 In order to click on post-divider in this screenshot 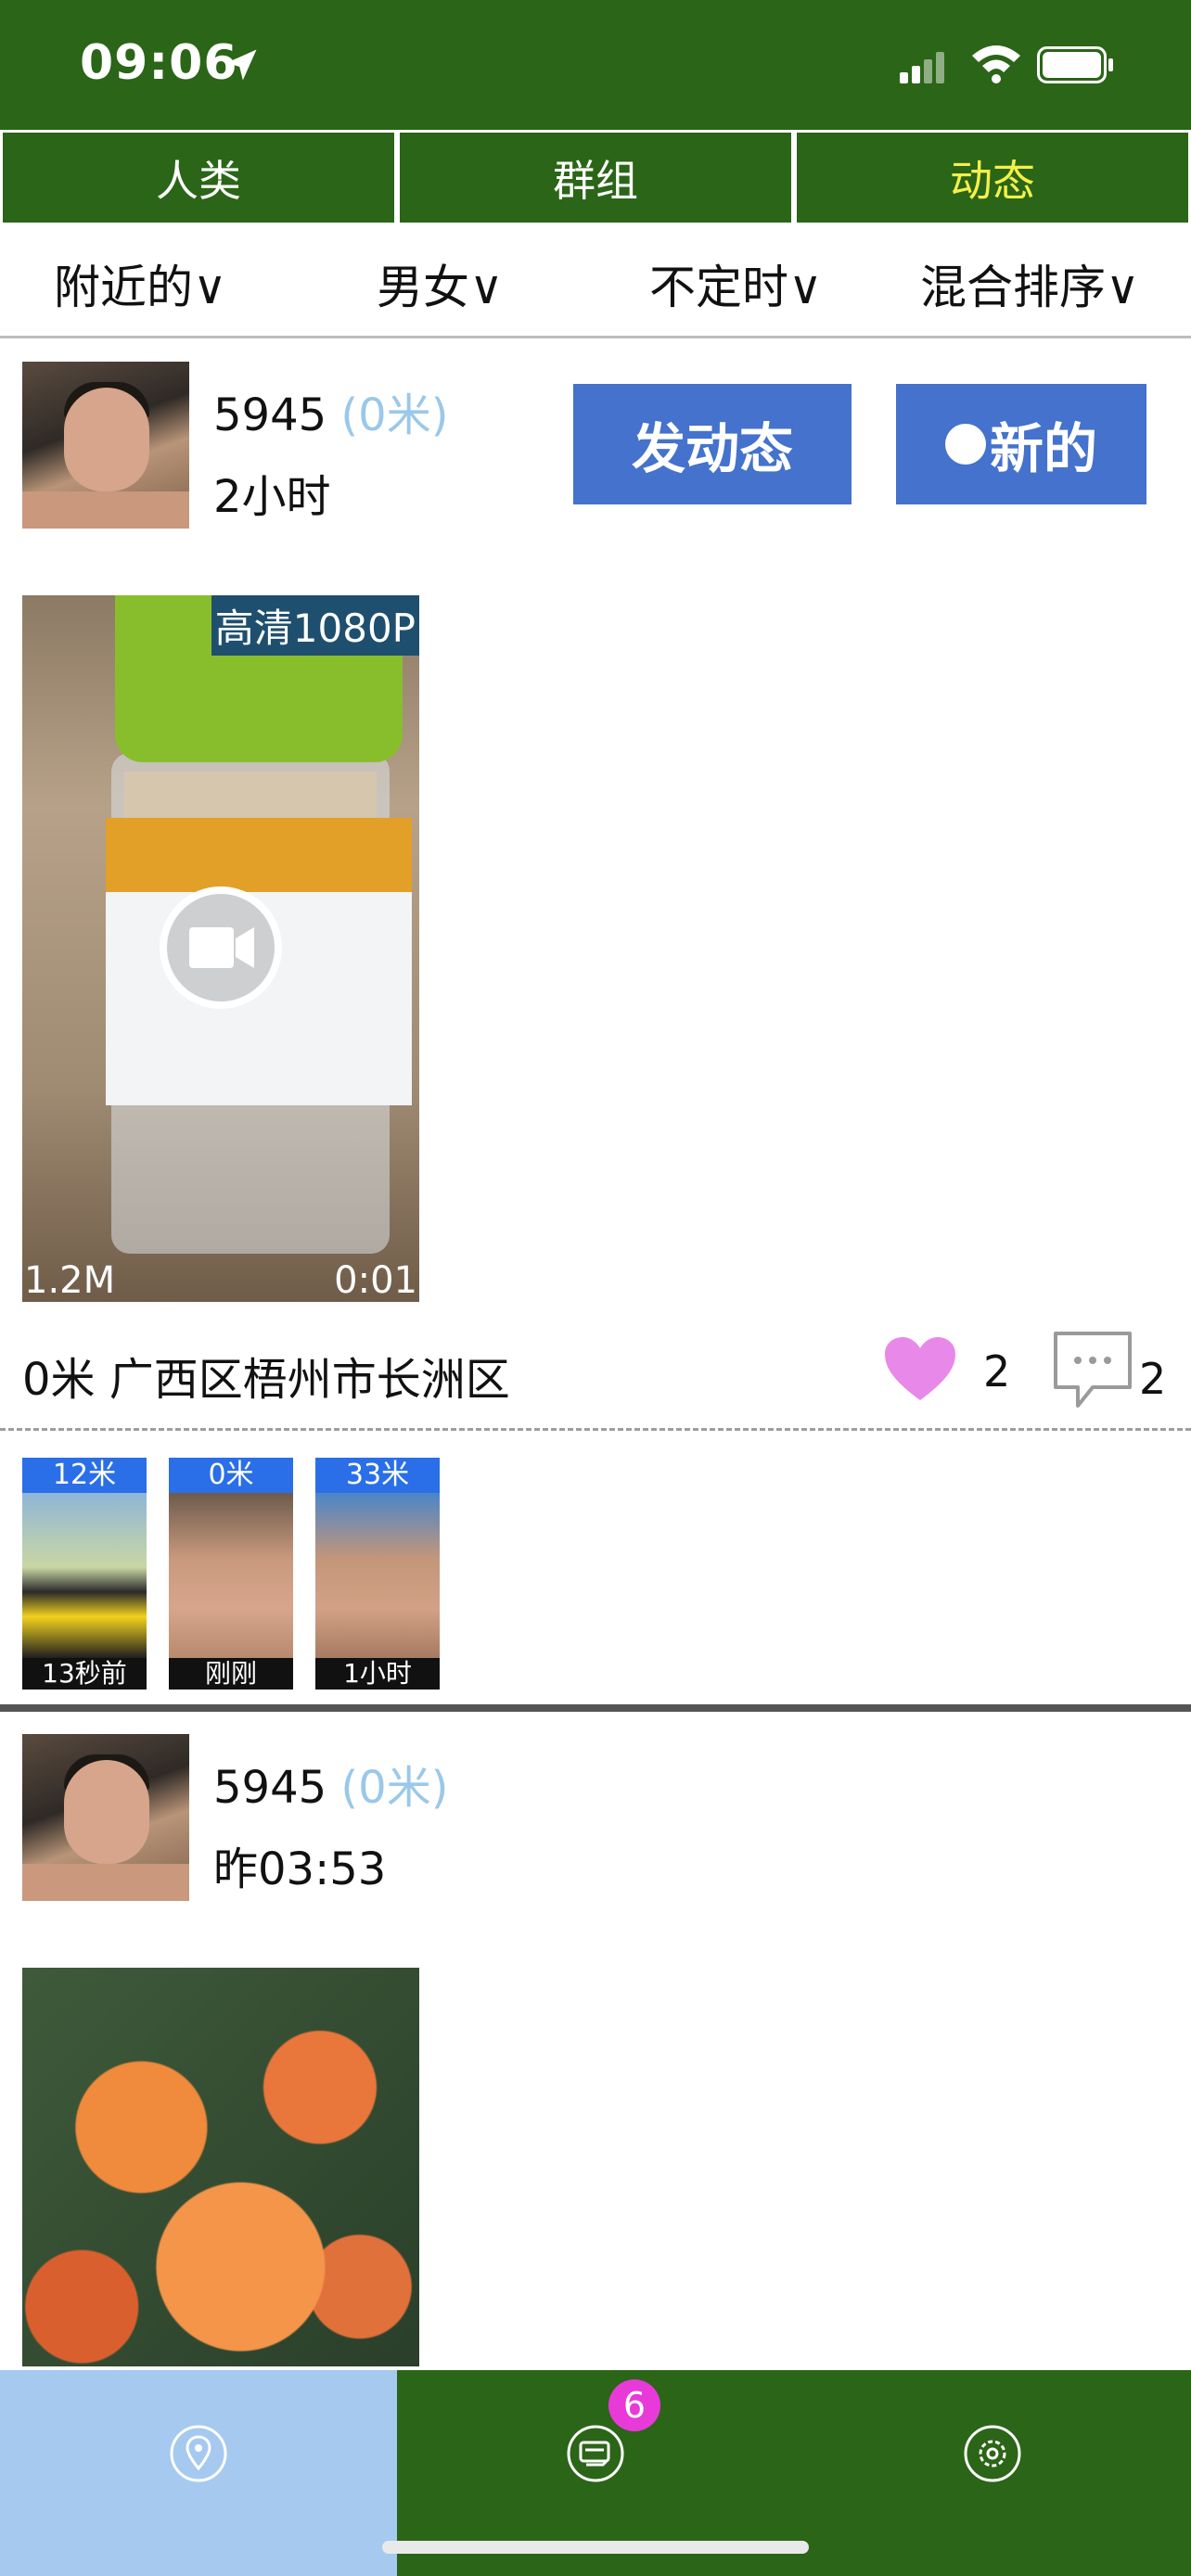, I will do `click(595, 1708)`.